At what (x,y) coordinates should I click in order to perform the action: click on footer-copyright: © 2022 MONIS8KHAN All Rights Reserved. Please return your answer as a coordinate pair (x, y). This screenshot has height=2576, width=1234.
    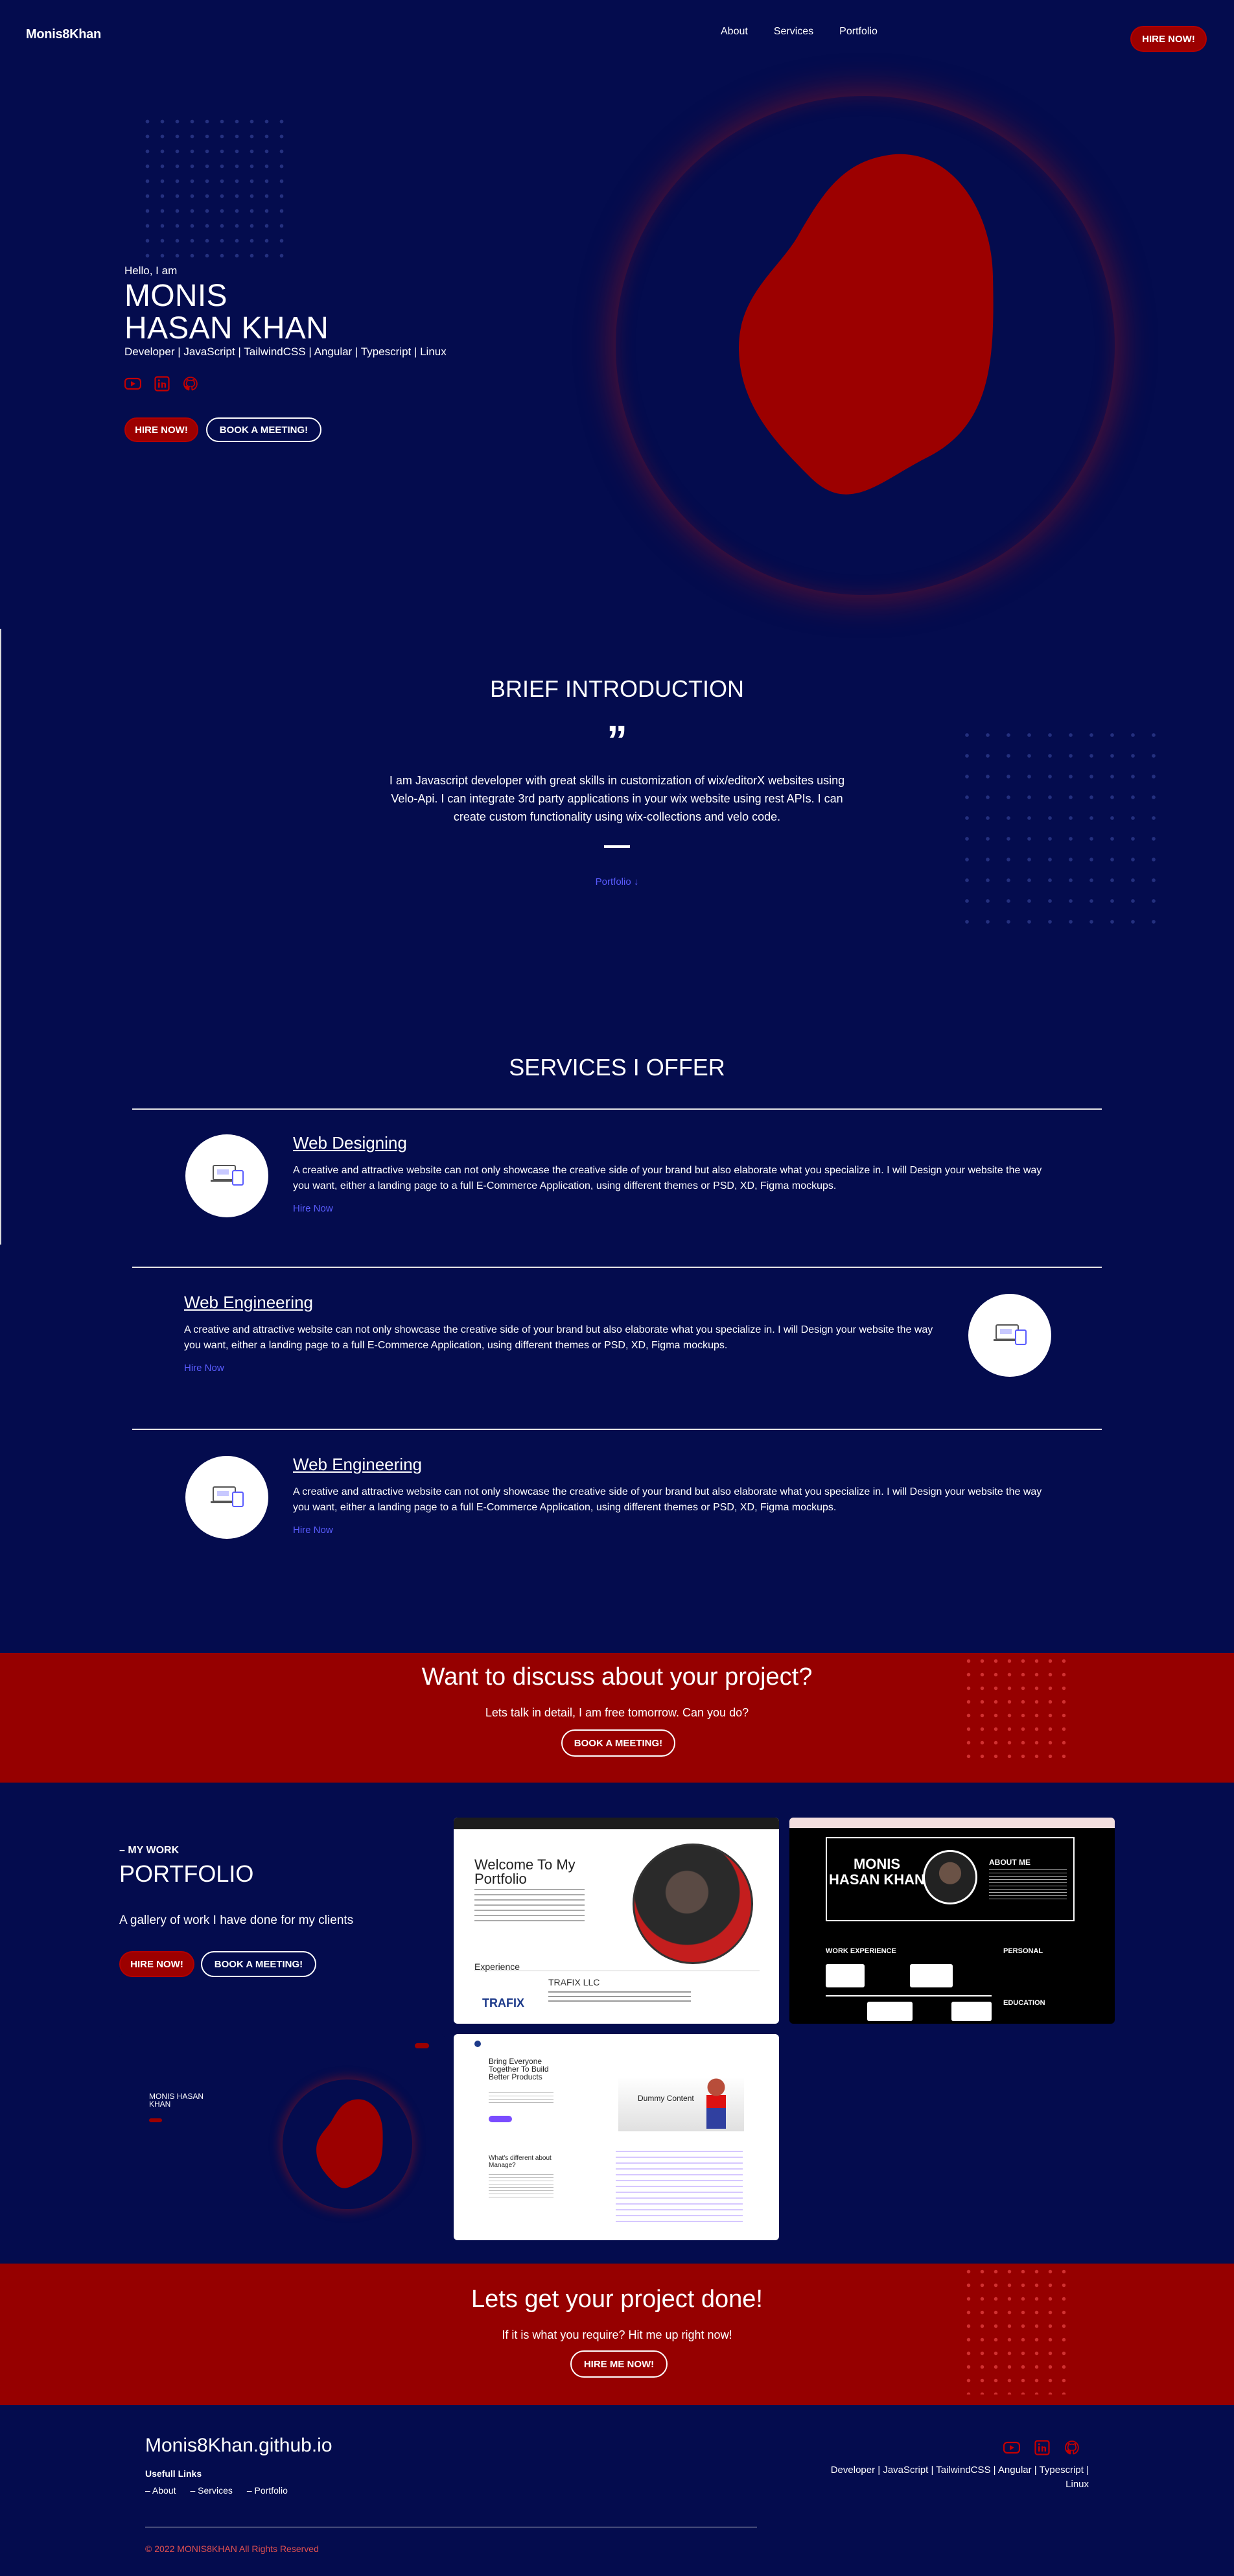
    Looking at the image, I should click on (232, 2549).